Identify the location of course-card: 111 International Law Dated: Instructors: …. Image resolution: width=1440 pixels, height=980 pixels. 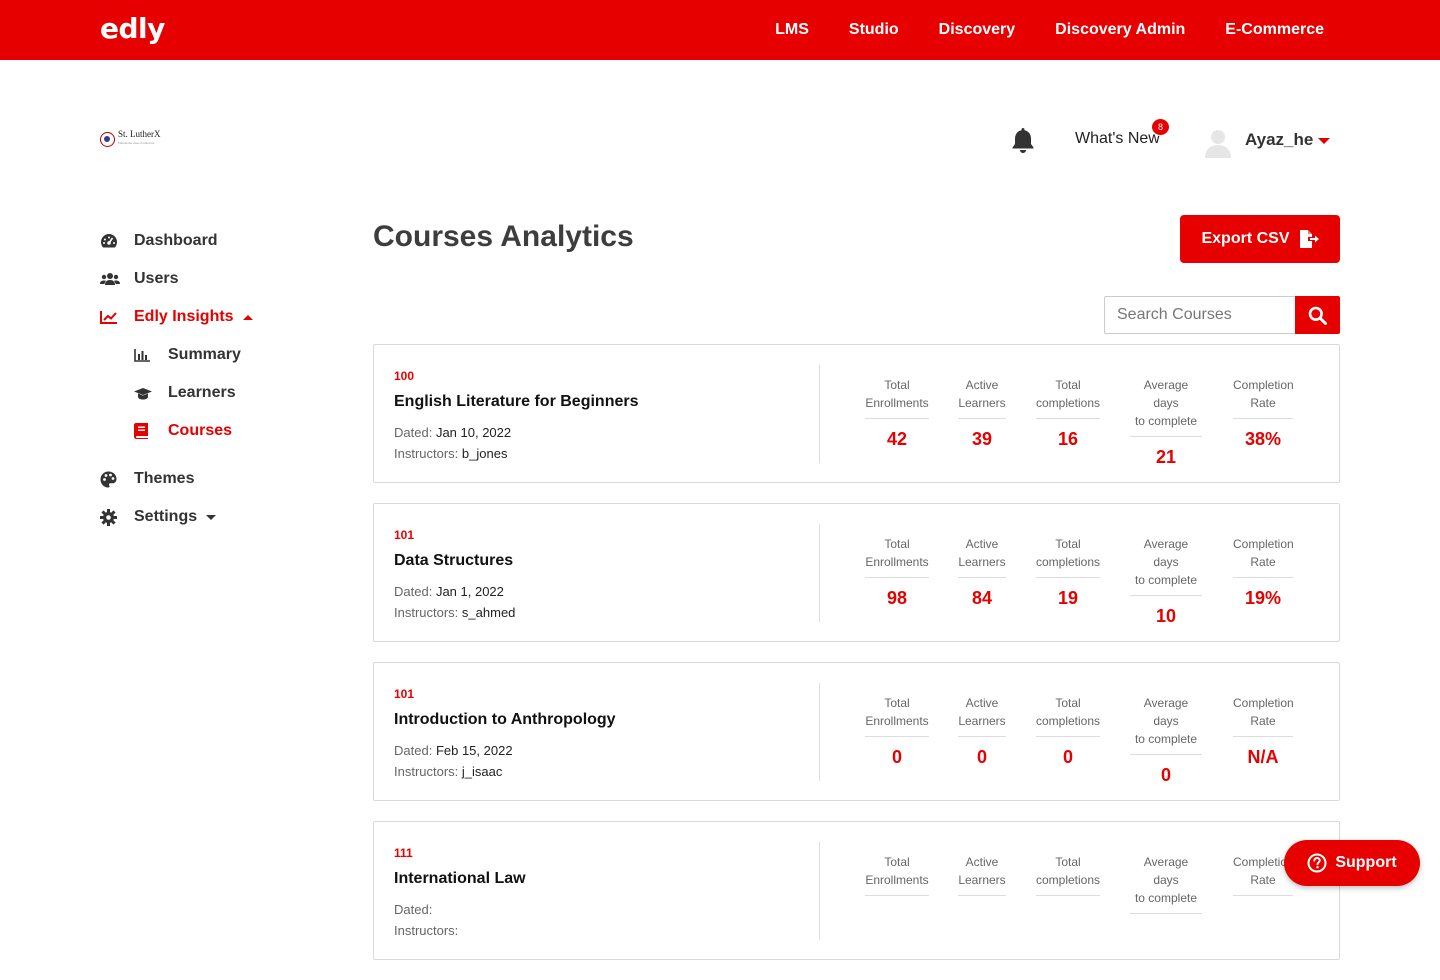
(856, 890).